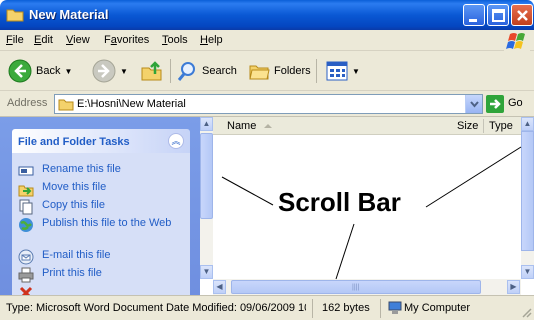 This screenshot has width=534, height=320. Describe the element at coordinates (395, 307) in the screenshot. I see `computer-icon` at that location.